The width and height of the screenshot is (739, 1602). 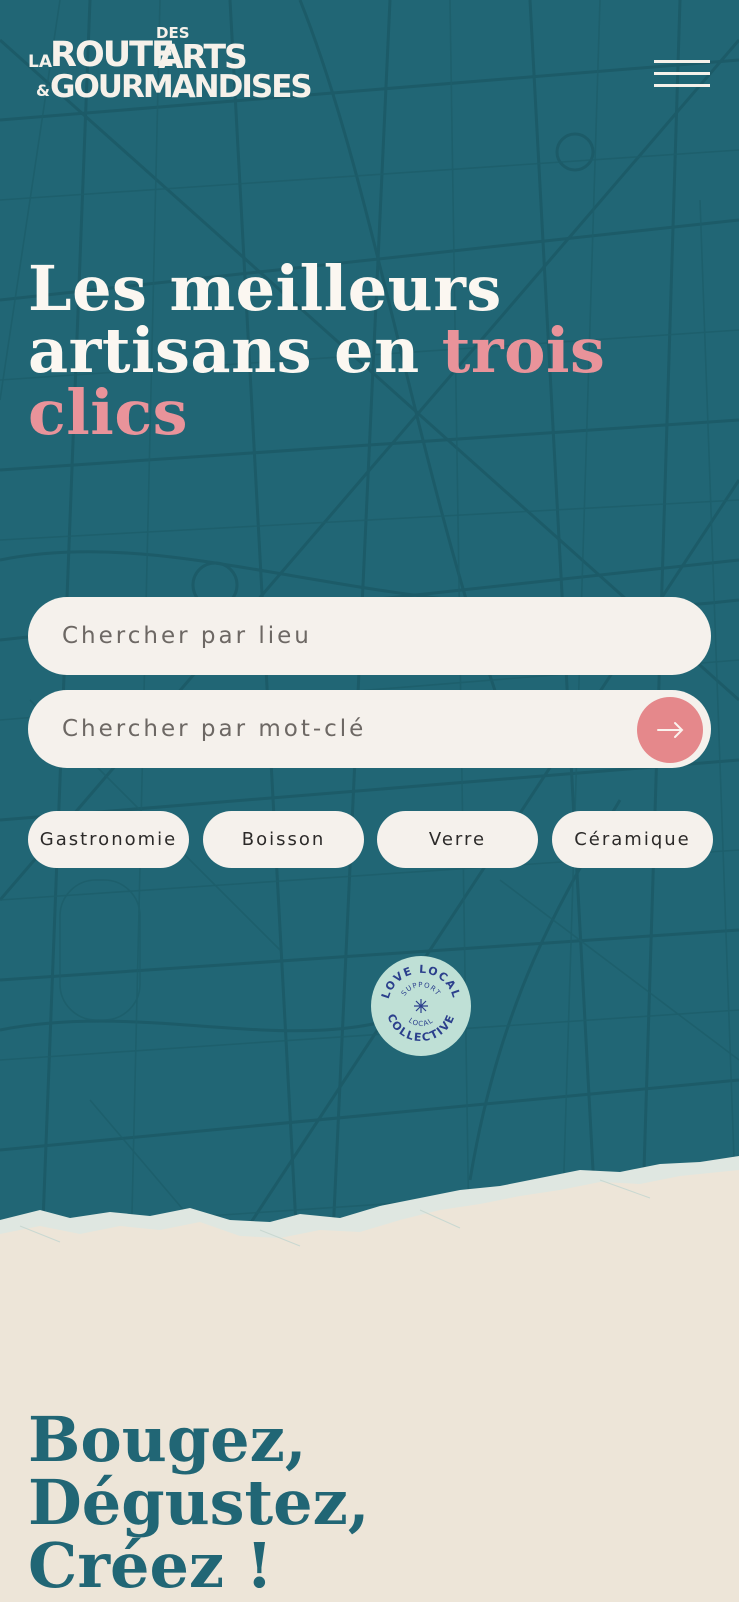 I want to click on brand-logo: LA ROUTE DES ARTS & GOURMANDISES, so click(x=170, y=65).